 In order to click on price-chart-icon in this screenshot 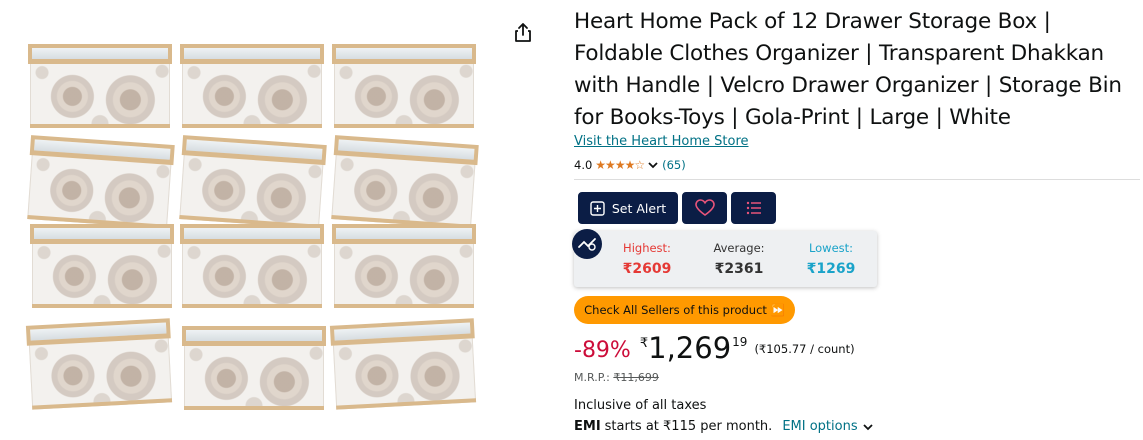, I will do `click(587, 244)`.